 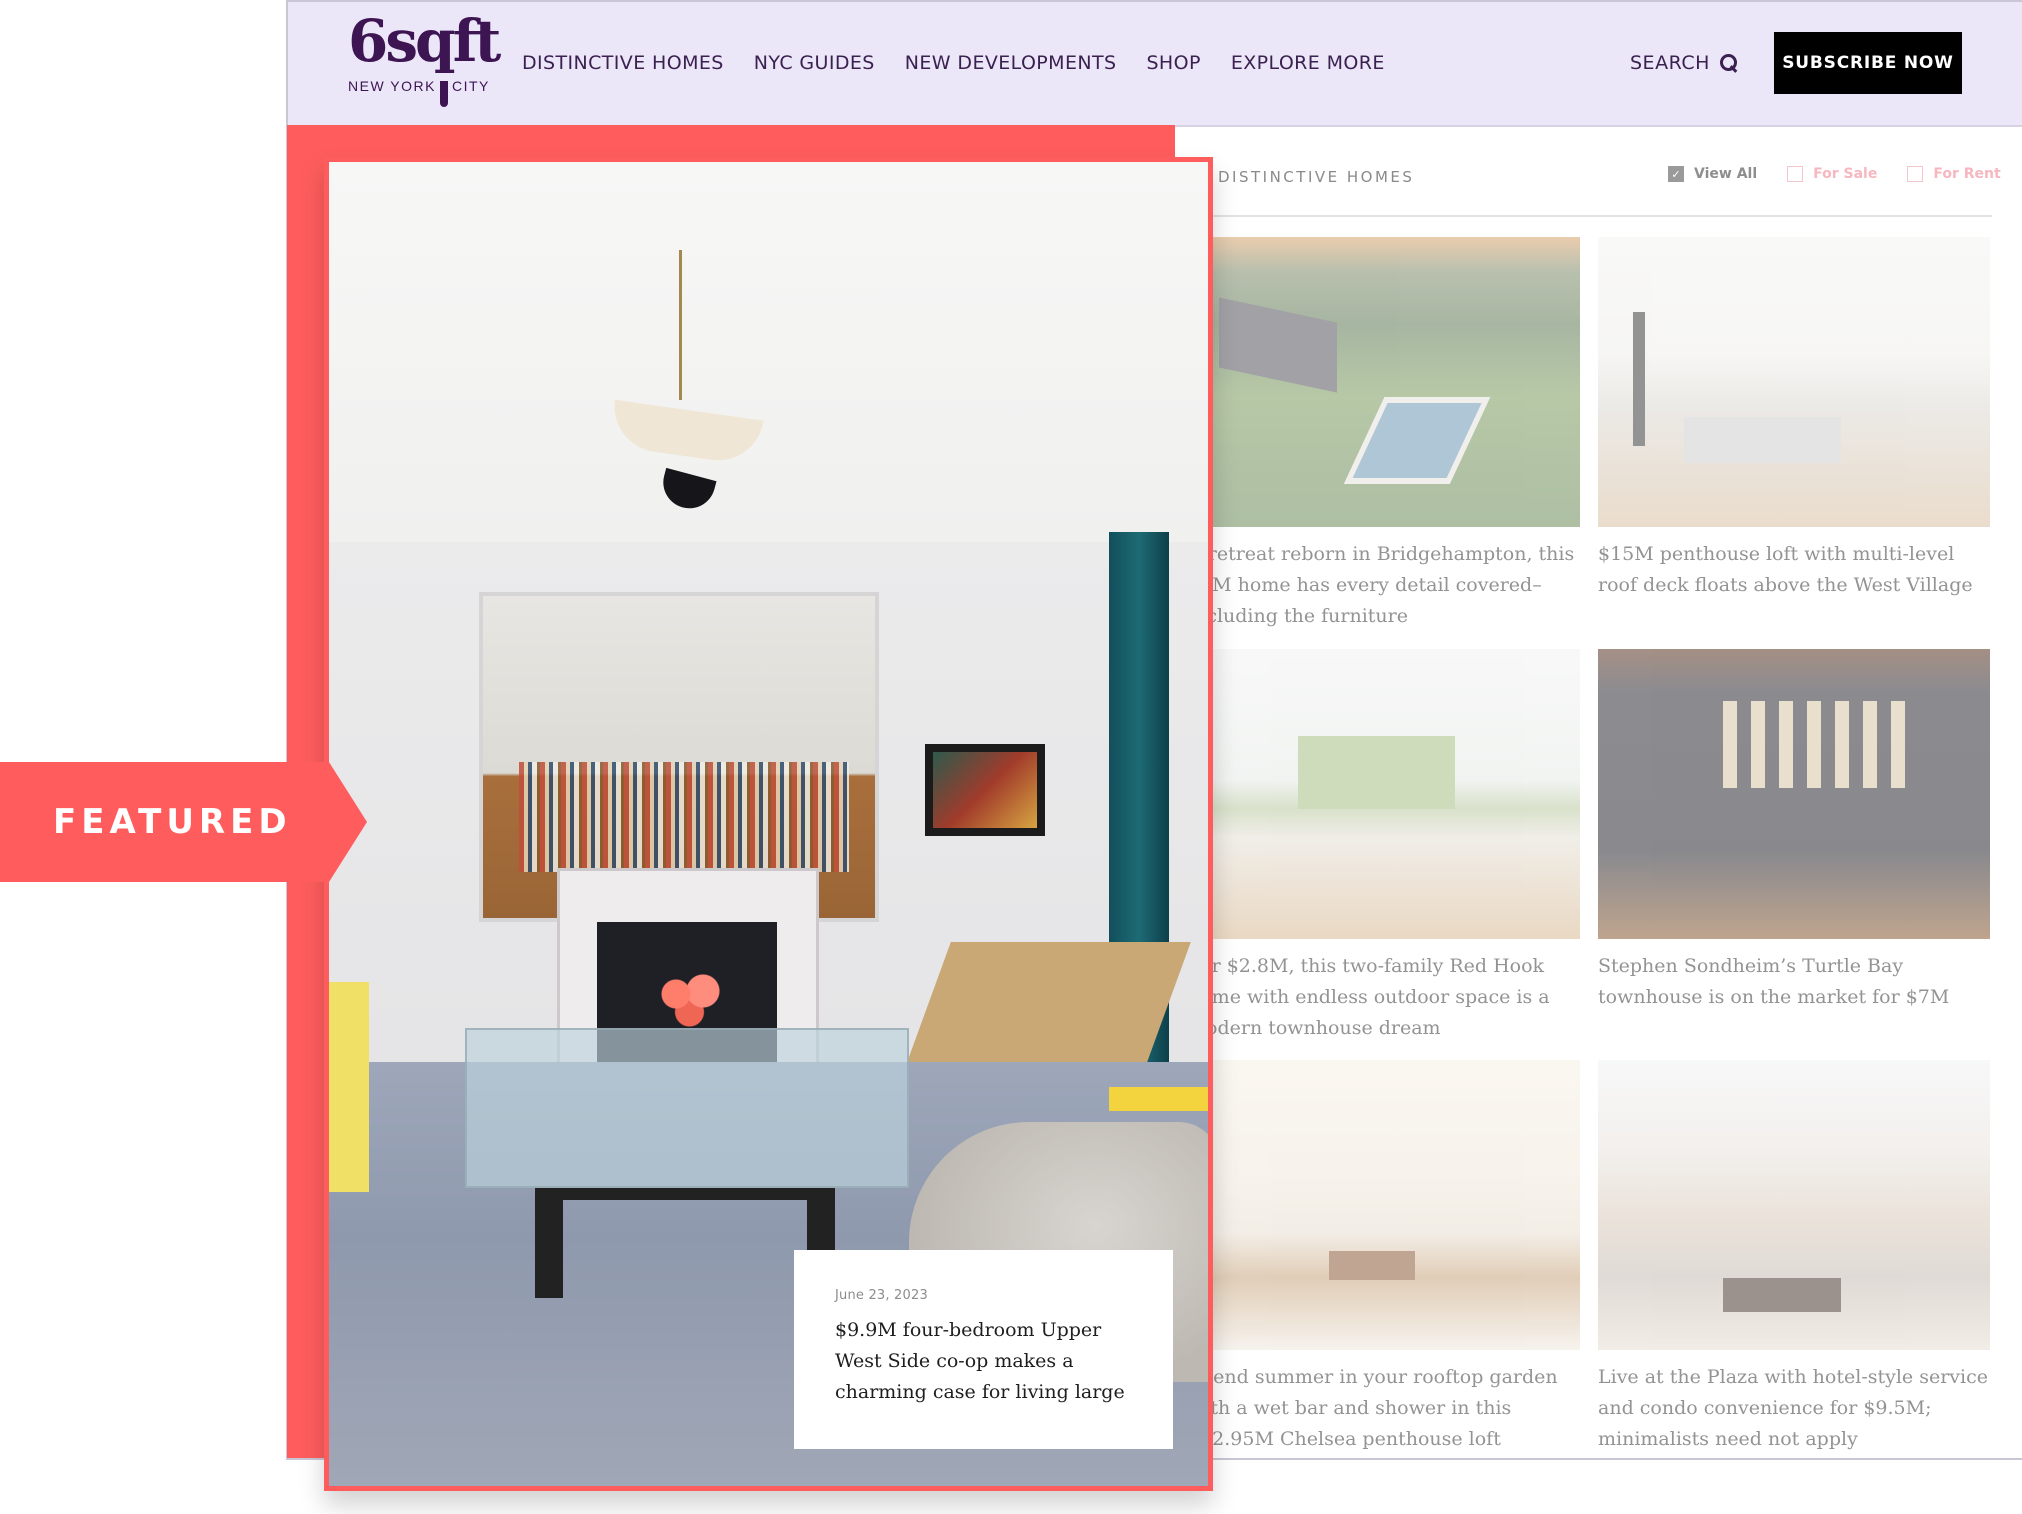 I want to click on featured-tag: FEATURED, so click(x=183, y=822).